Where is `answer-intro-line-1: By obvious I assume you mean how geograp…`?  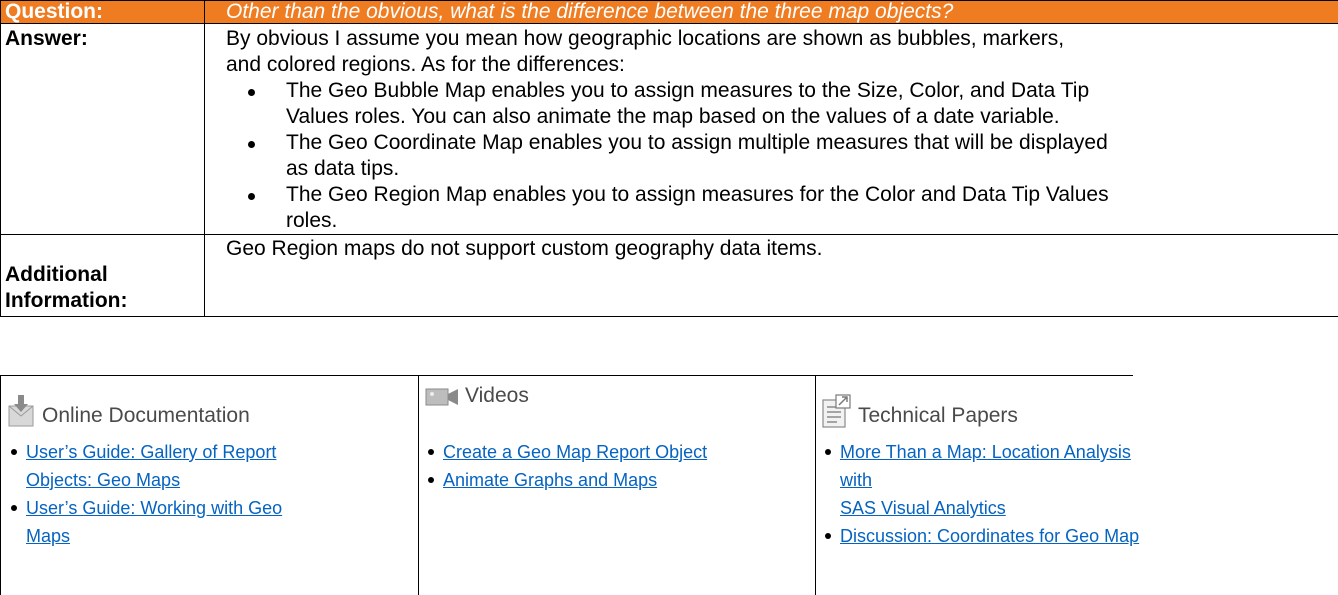
answer-intro-line-1: By obvious I assume you mean how geograp… is located at coordinates (645, 38).